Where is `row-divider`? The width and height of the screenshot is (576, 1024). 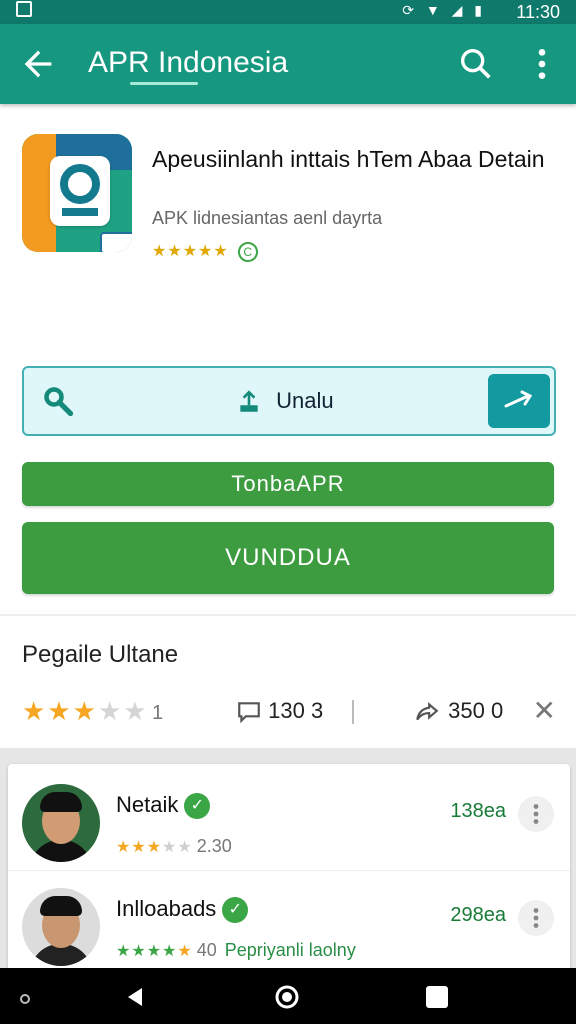 row-divider is located at coordinates (289, 870).